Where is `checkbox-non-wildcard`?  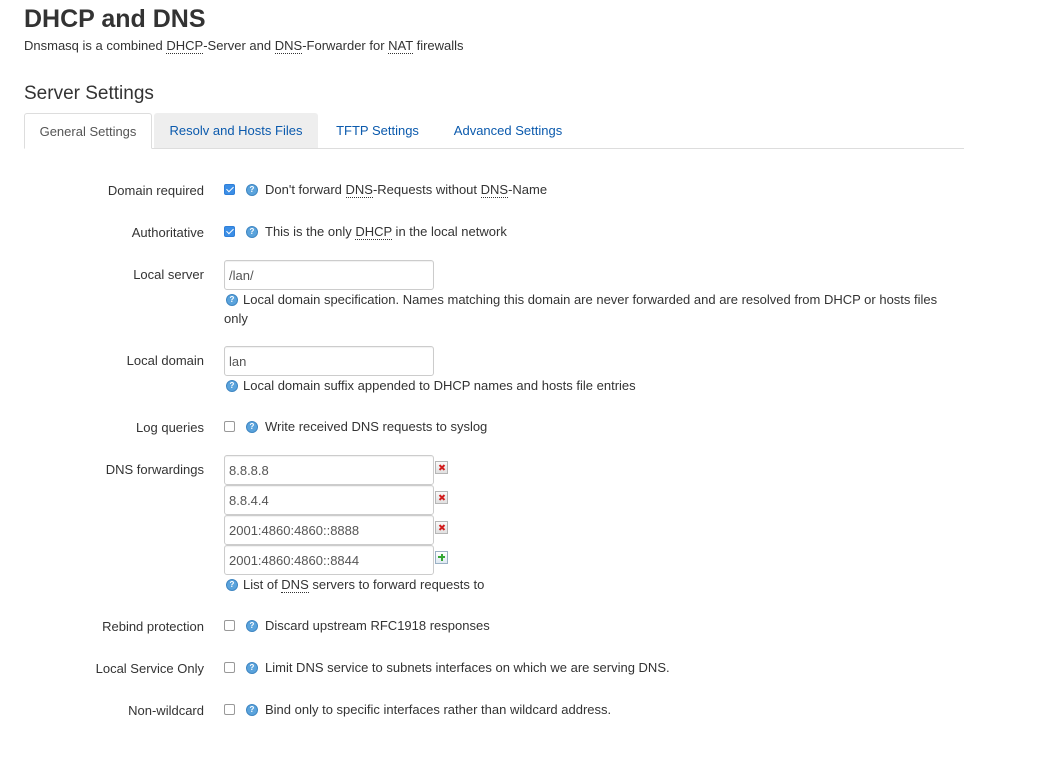
checkbox-non-wildcard is located at coordinates (229, 709).